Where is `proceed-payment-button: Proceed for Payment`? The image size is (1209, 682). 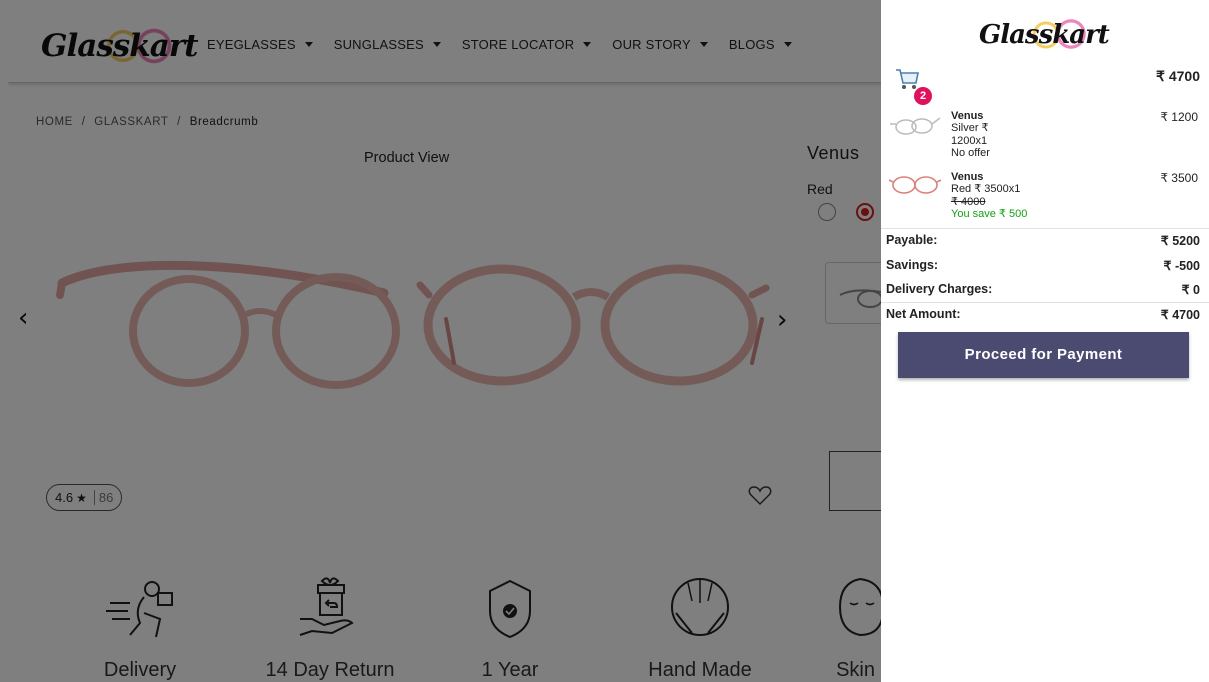
proceed-payment-button: Proceed for Payment is located at coordinates (1043, 355).